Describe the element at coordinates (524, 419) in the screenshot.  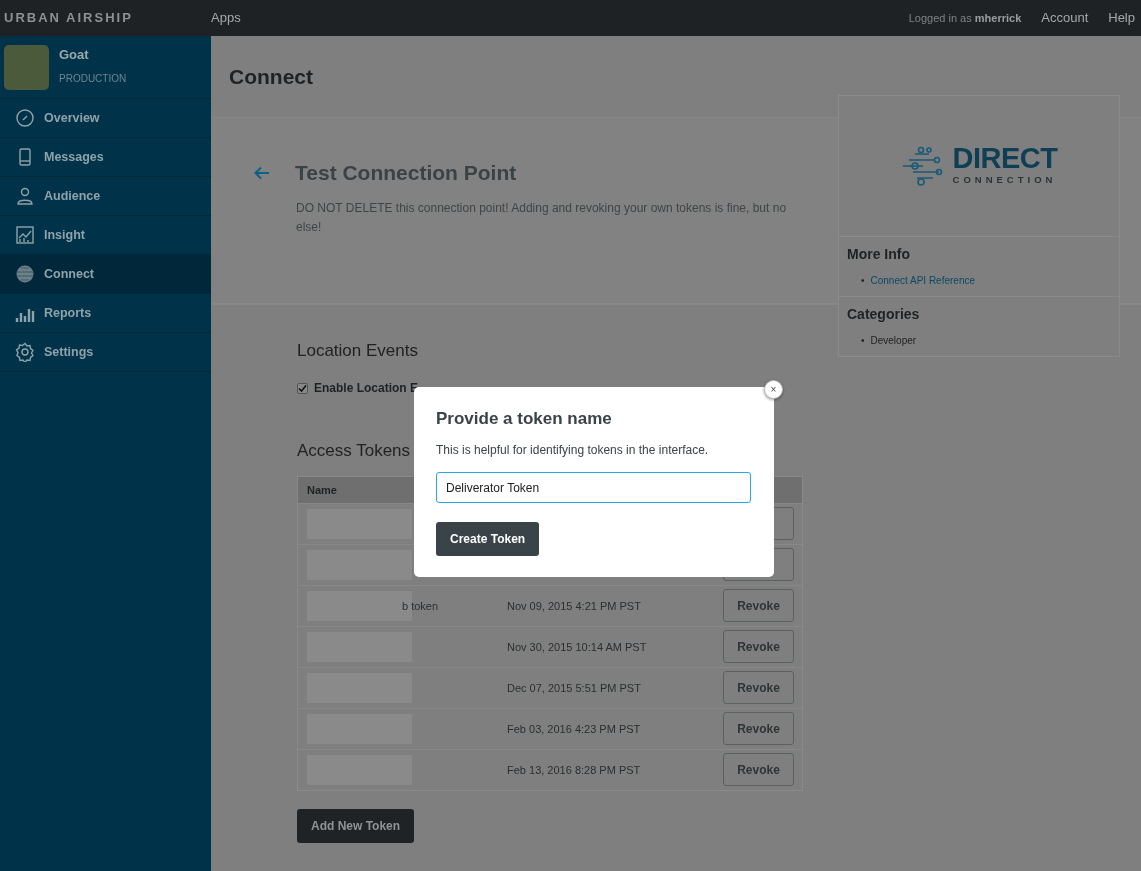
I see `dialog-title: Provide a token name` at that location.